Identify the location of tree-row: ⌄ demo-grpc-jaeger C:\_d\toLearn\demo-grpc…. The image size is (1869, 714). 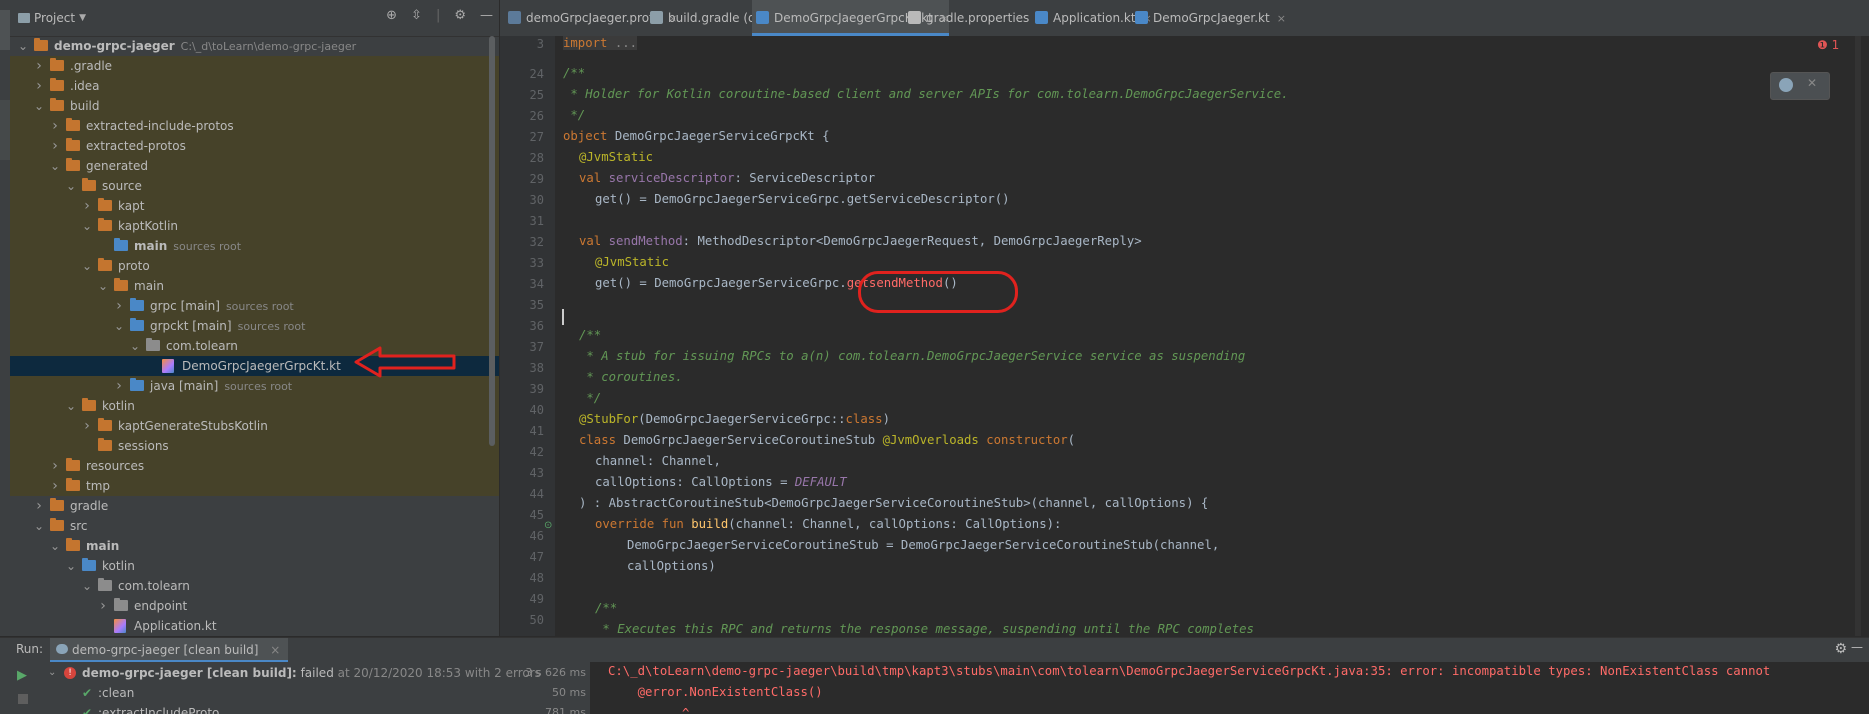
(254, 46).